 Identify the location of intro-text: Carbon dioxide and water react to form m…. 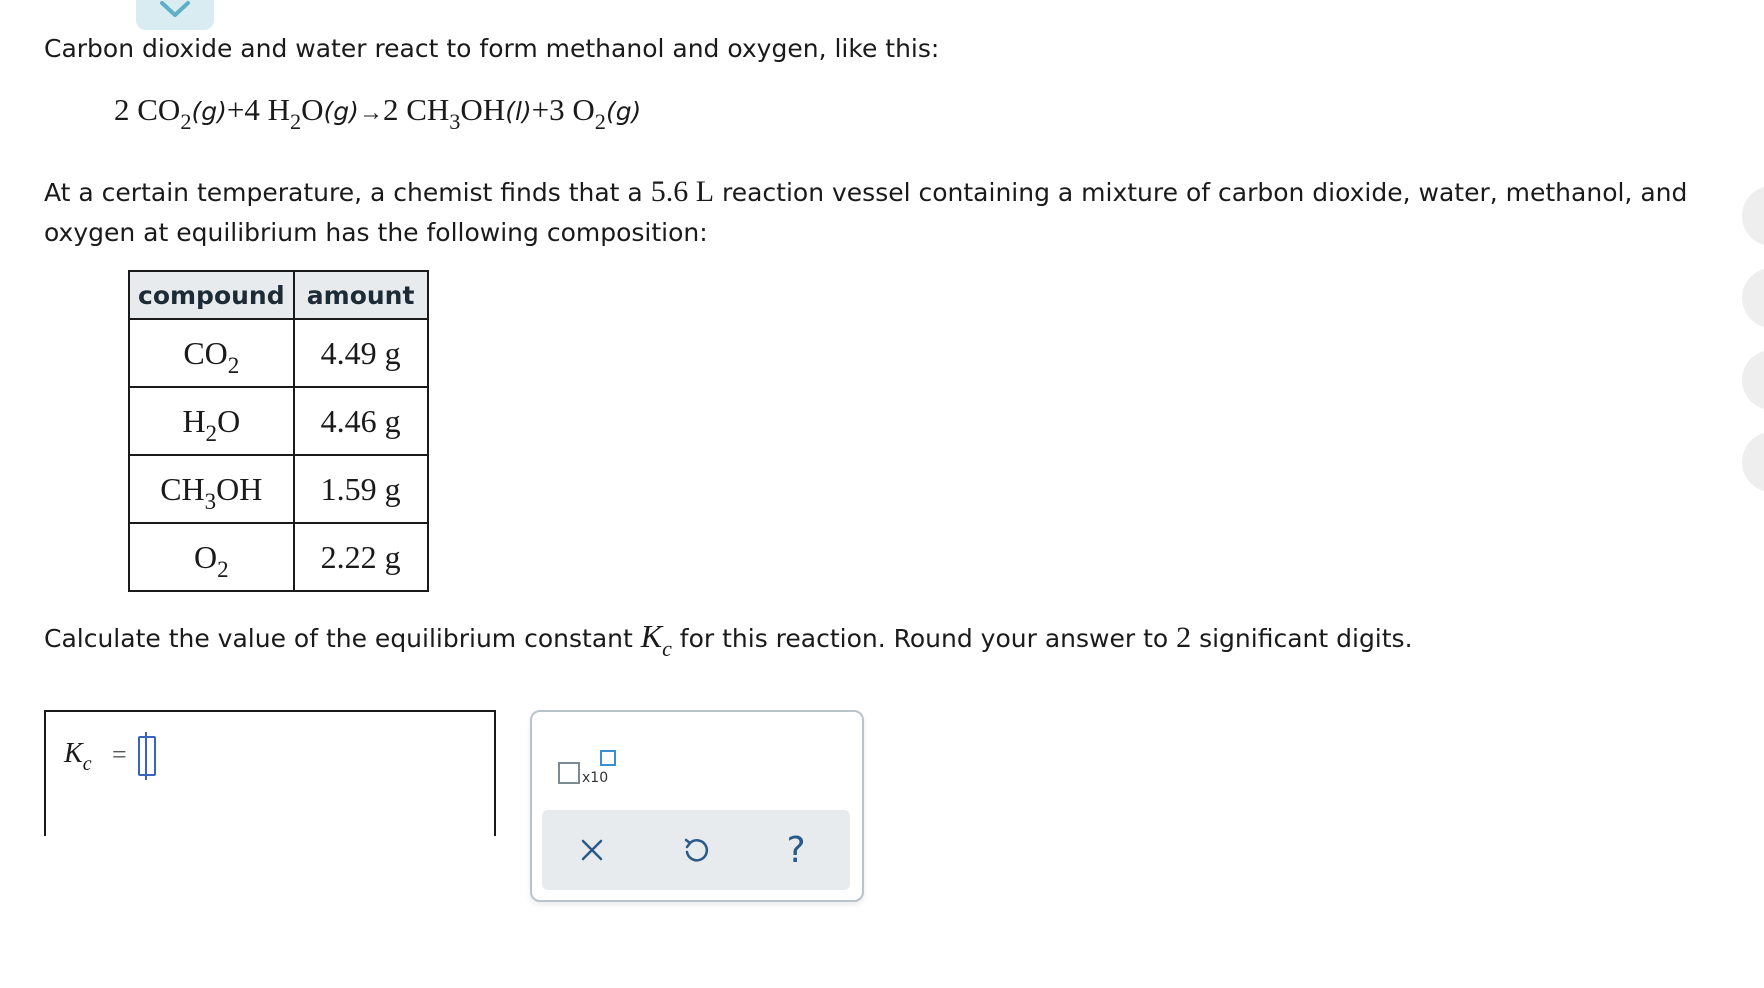
(492, 48).